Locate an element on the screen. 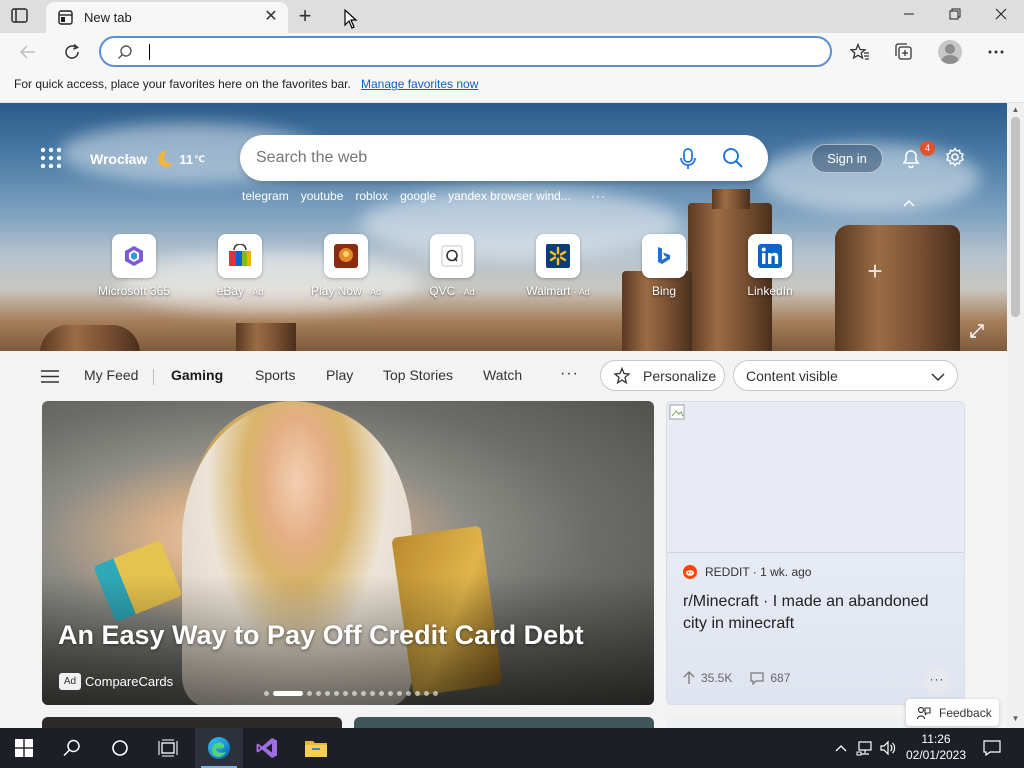 Image resolution: width=1024 pixels, height=768 pixels. comment-count: 687 is located at coordinates (770, 678).